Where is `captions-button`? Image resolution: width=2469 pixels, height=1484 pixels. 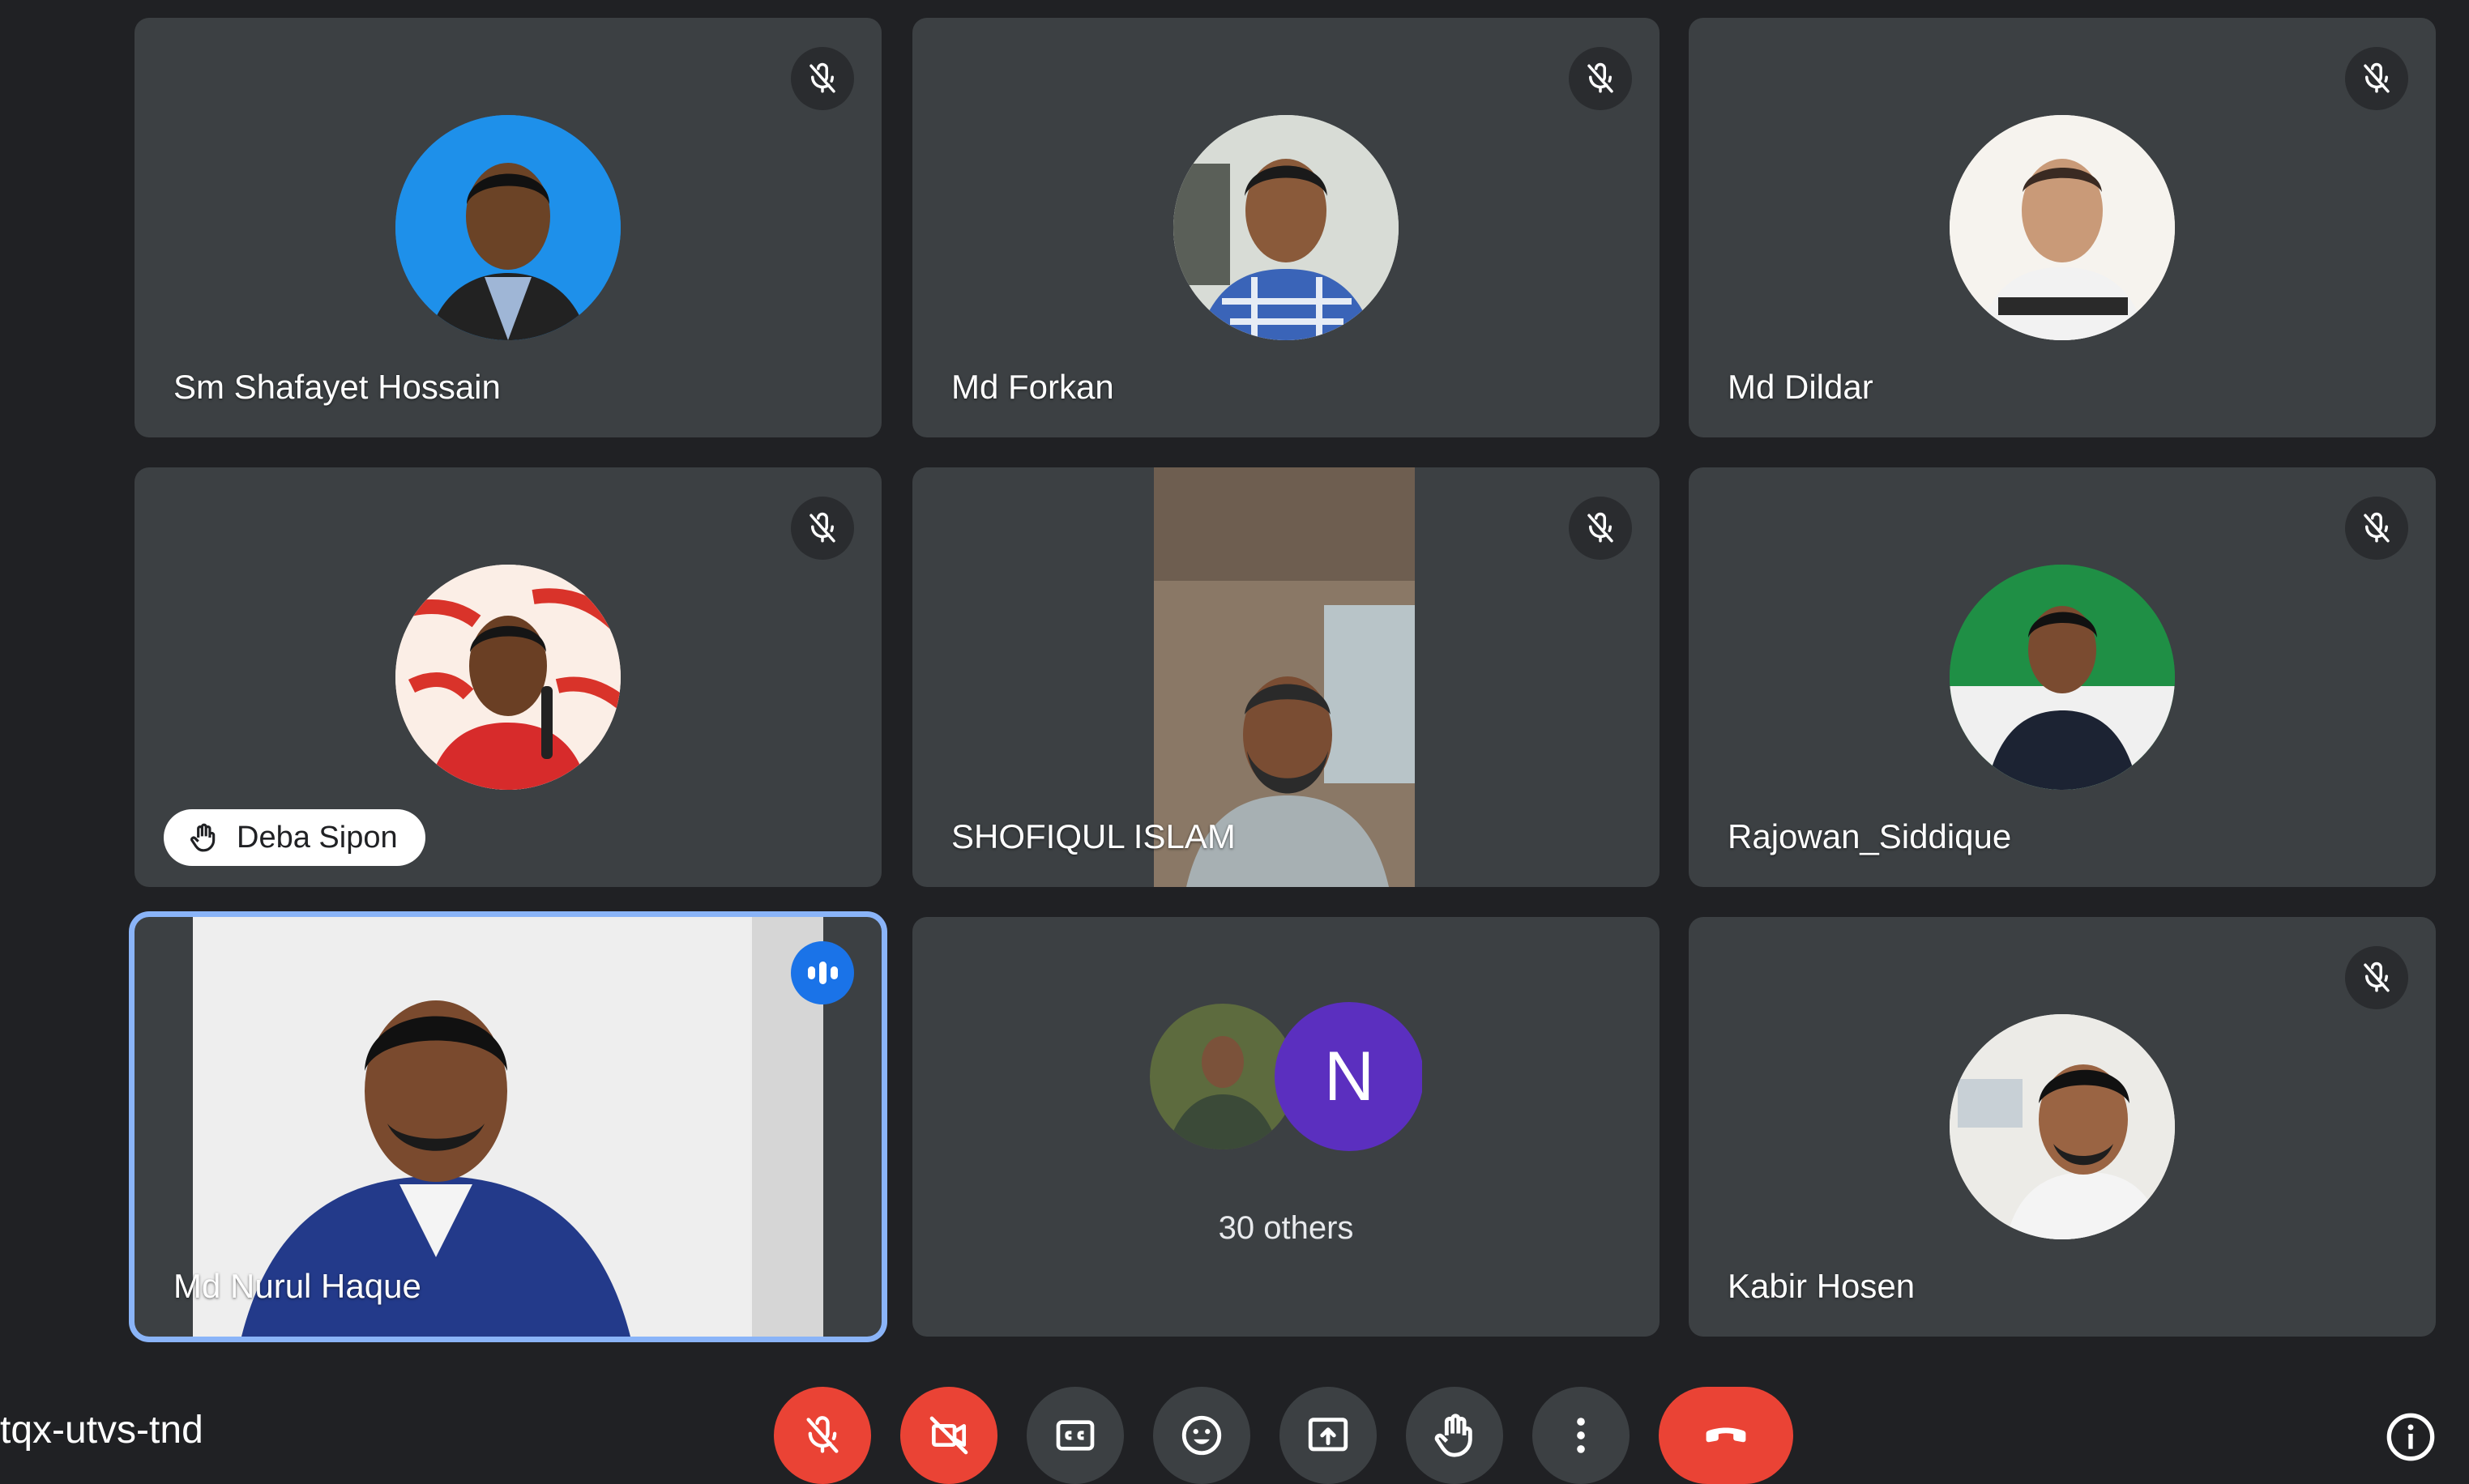
captions-button is located at coordinates (1075, 1435).